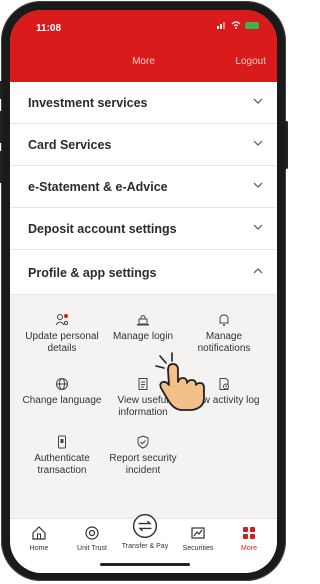  What do you see at coordinates (92, 548) in the screenshot?
I see `nav-label: Unit Trust` at bounding box center [92, 548].